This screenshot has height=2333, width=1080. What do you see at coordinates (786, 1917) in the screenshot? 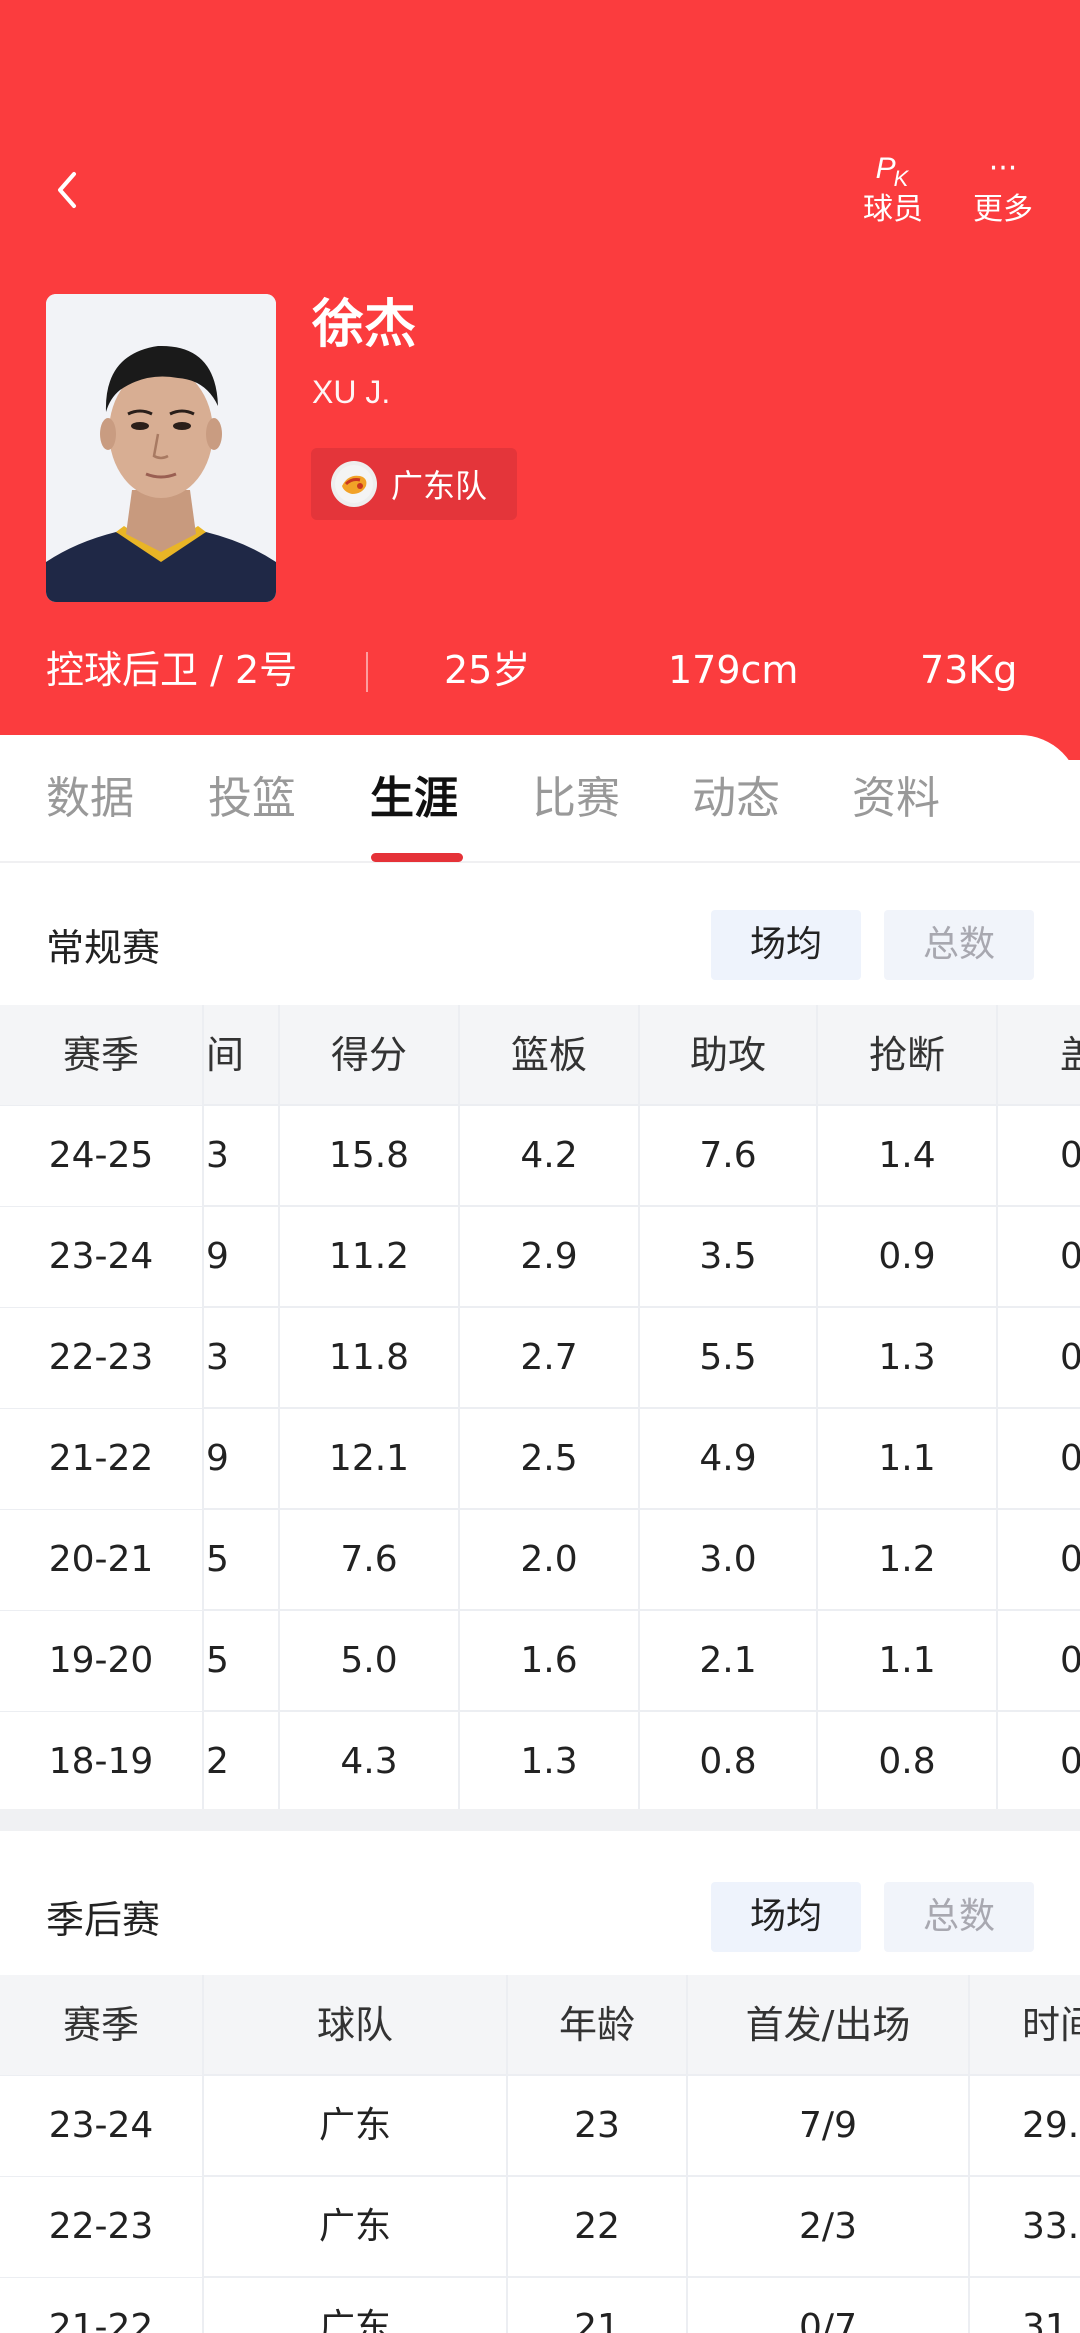
I see `playoffs-per-game-toggle: 场均` at bounding box center [786, 1917].